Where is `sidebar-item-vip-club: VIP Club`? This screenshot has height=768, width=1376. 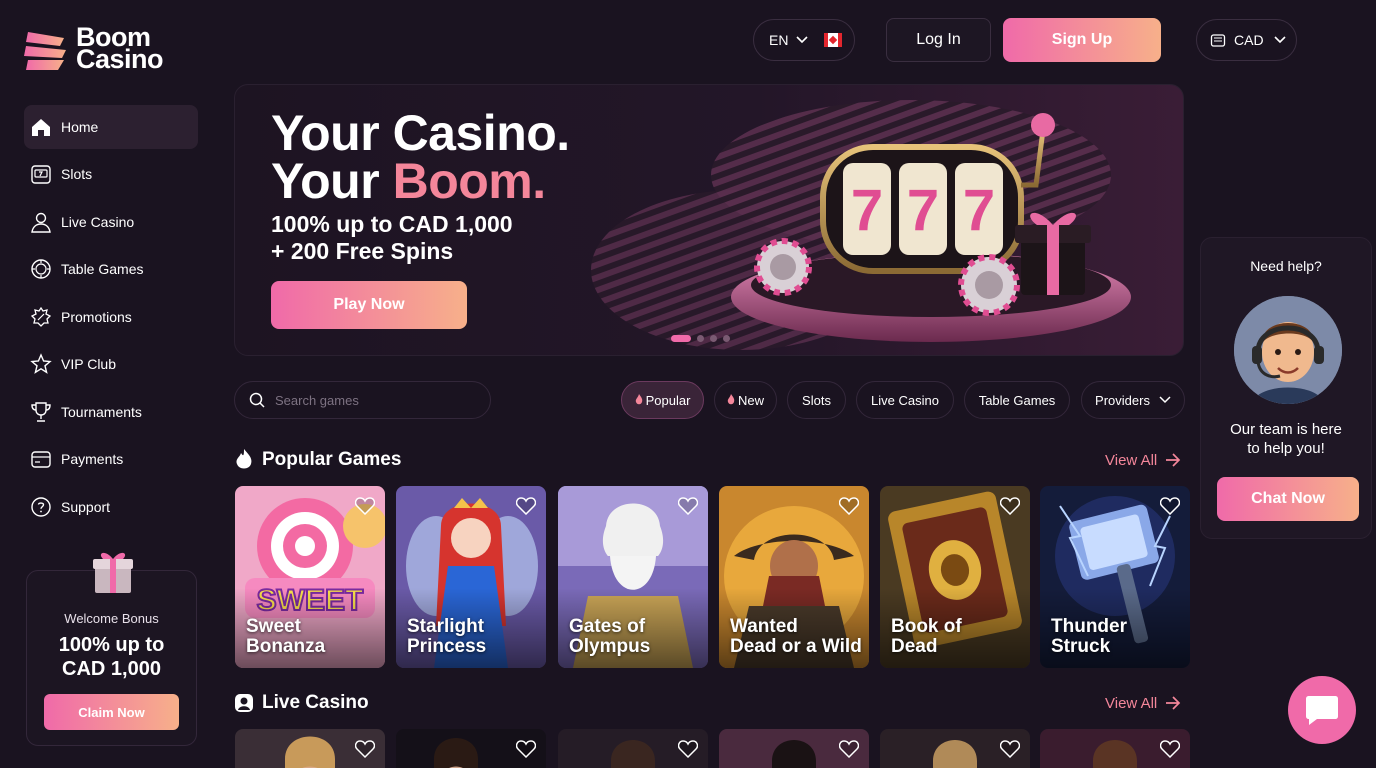
sidebar-item-vip-club: VIP Club is located at coordinates (111, 364).